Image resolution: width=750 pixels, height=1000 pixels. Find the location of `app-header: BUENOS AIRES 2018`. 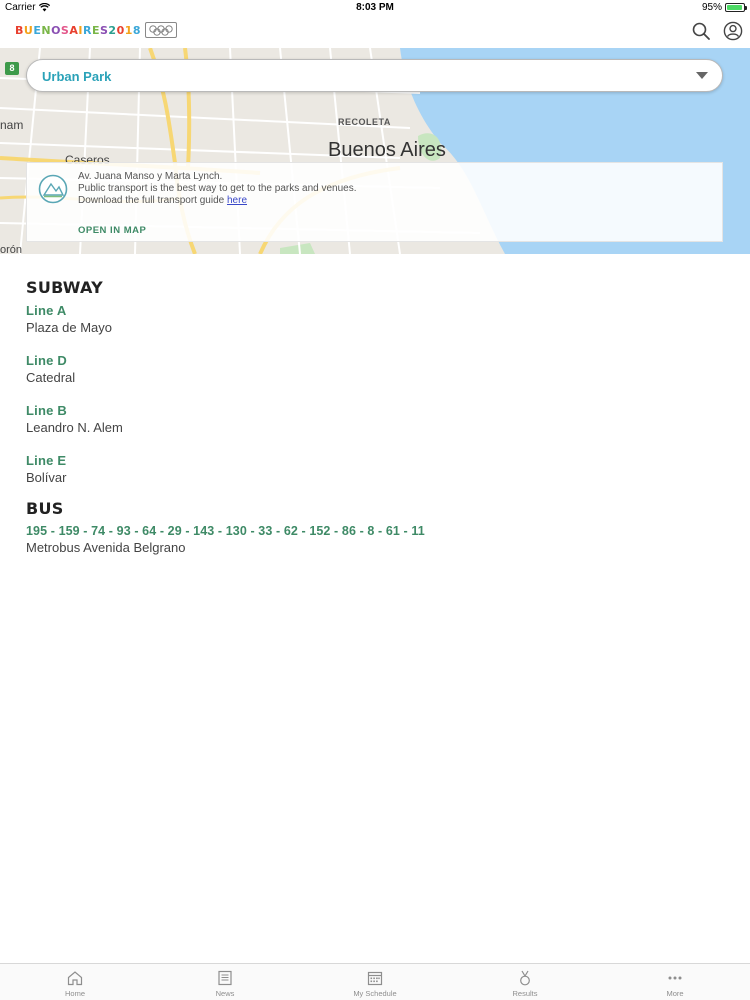

app-header: BUENOS AIRES 2018 is located at coordinates (375, 31).